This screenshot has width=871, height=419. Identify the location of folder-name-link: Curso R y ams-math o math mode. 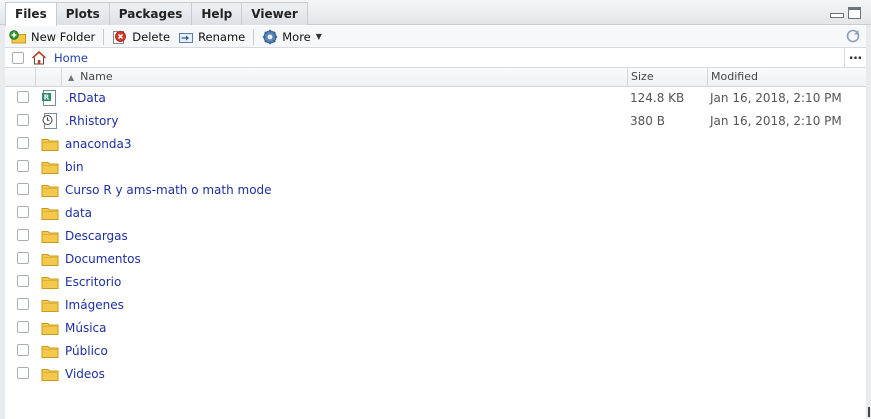
(168, 190).